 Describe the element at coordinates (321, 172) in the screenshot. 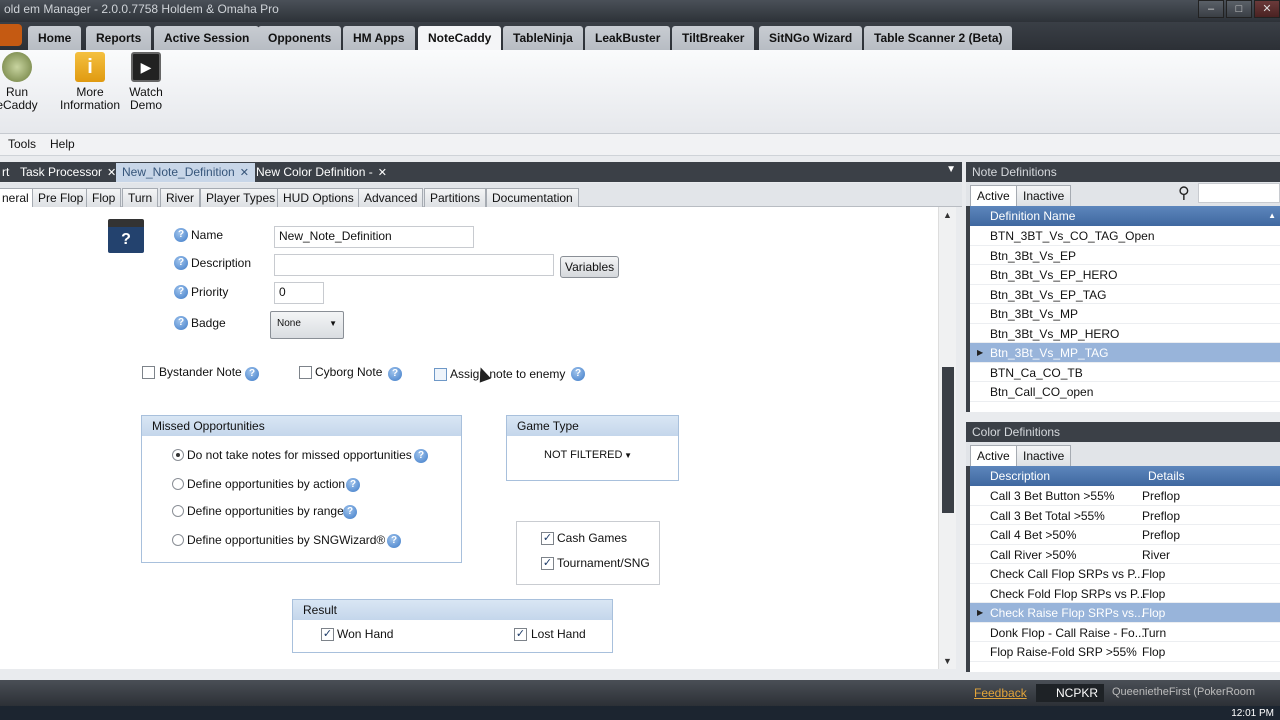

I see `doc-tab-new-color-definition: New Color Definition - ✕` at that location.